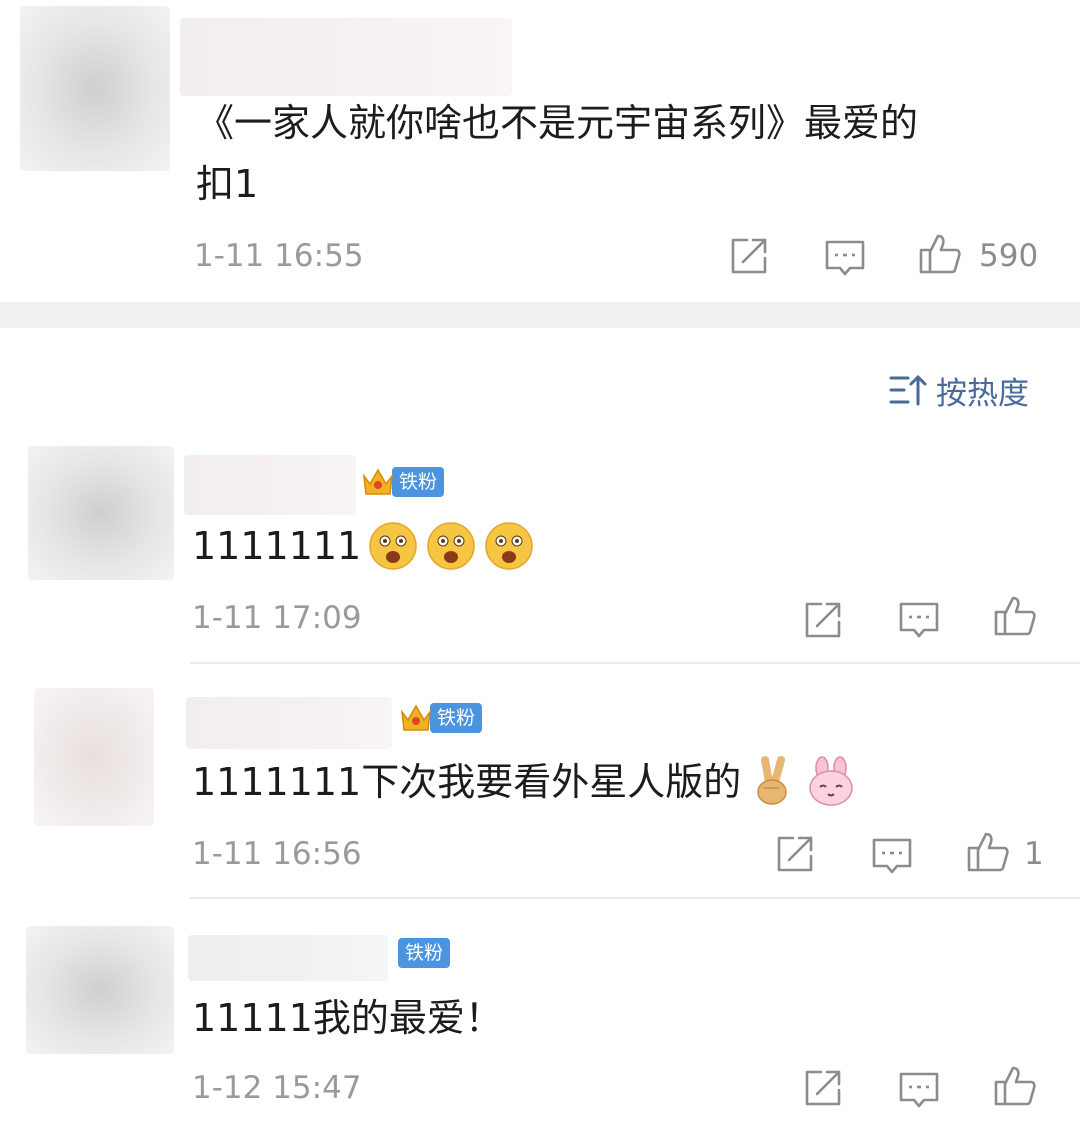 The height and width of the screenshot is (1127, 1080). Describe the element at coordinates (277, 618) in the screenshot. I see `reply-timestamp: 1-11 17:09` at that location.